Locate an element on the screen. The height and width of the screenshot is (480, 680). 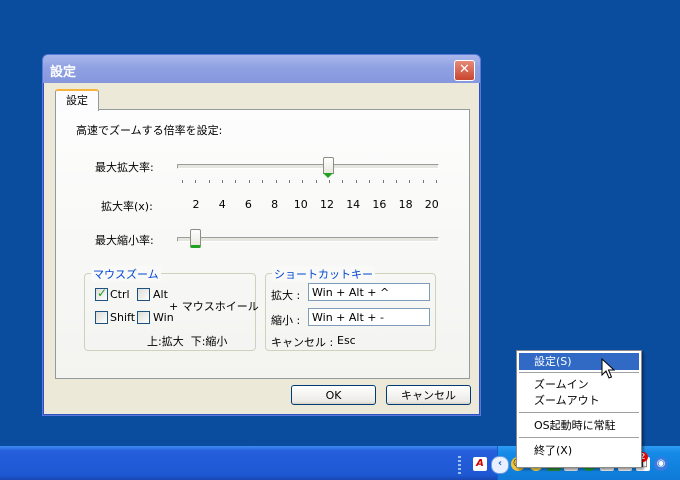
min-zoom-label: 最大縮小率: is located at coordinates (124, 240).